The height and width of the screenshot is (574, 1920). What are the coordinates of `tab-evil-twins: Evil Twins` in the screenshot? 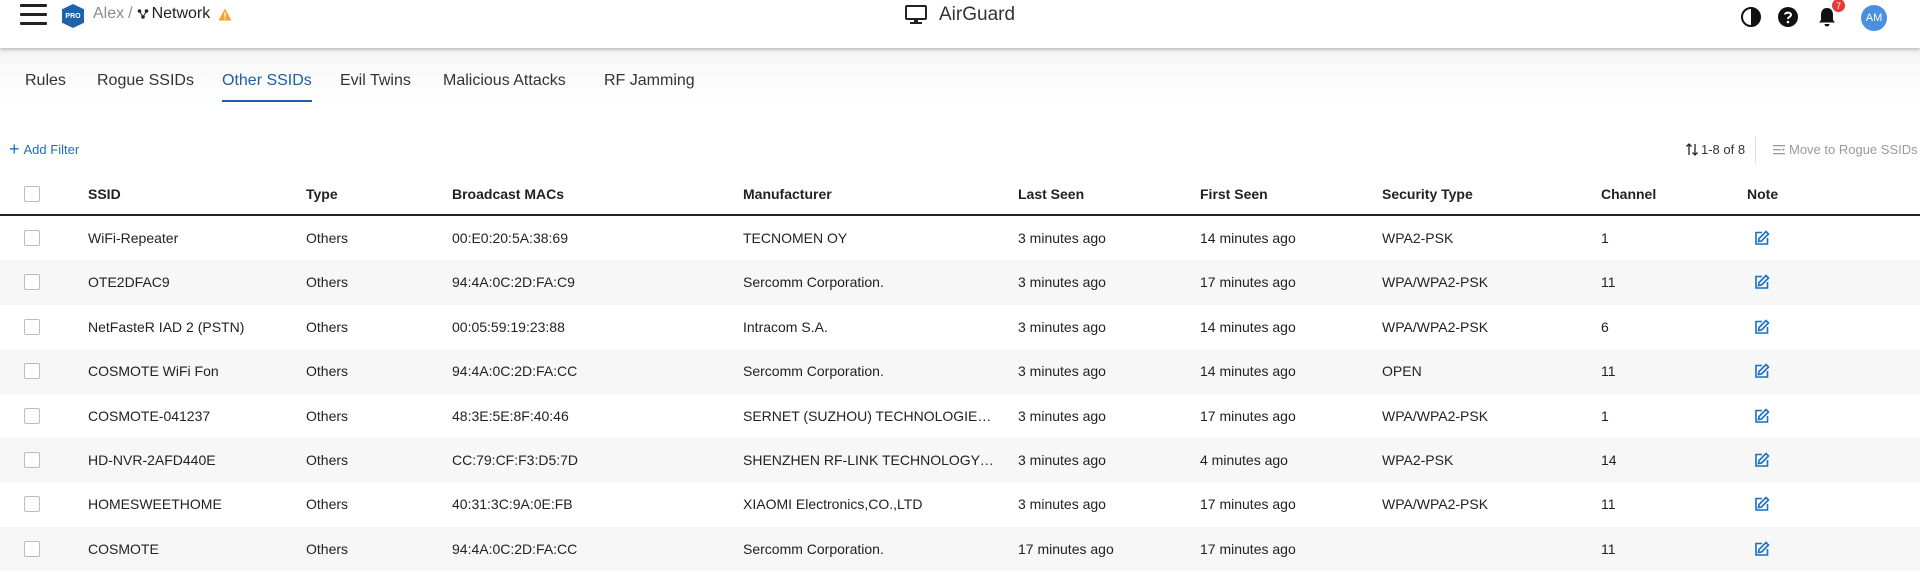 It's located at (375, 86).